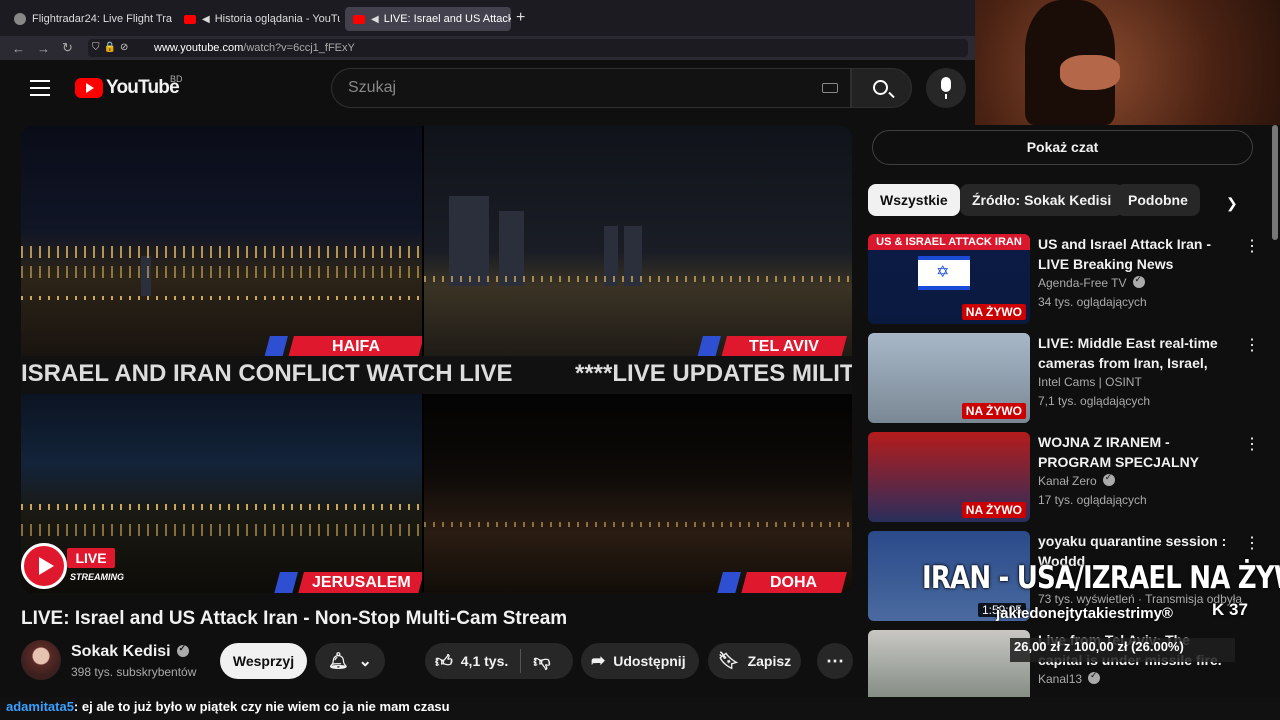  I want to click on support-button: Wesprzyj, so click(263, 661).